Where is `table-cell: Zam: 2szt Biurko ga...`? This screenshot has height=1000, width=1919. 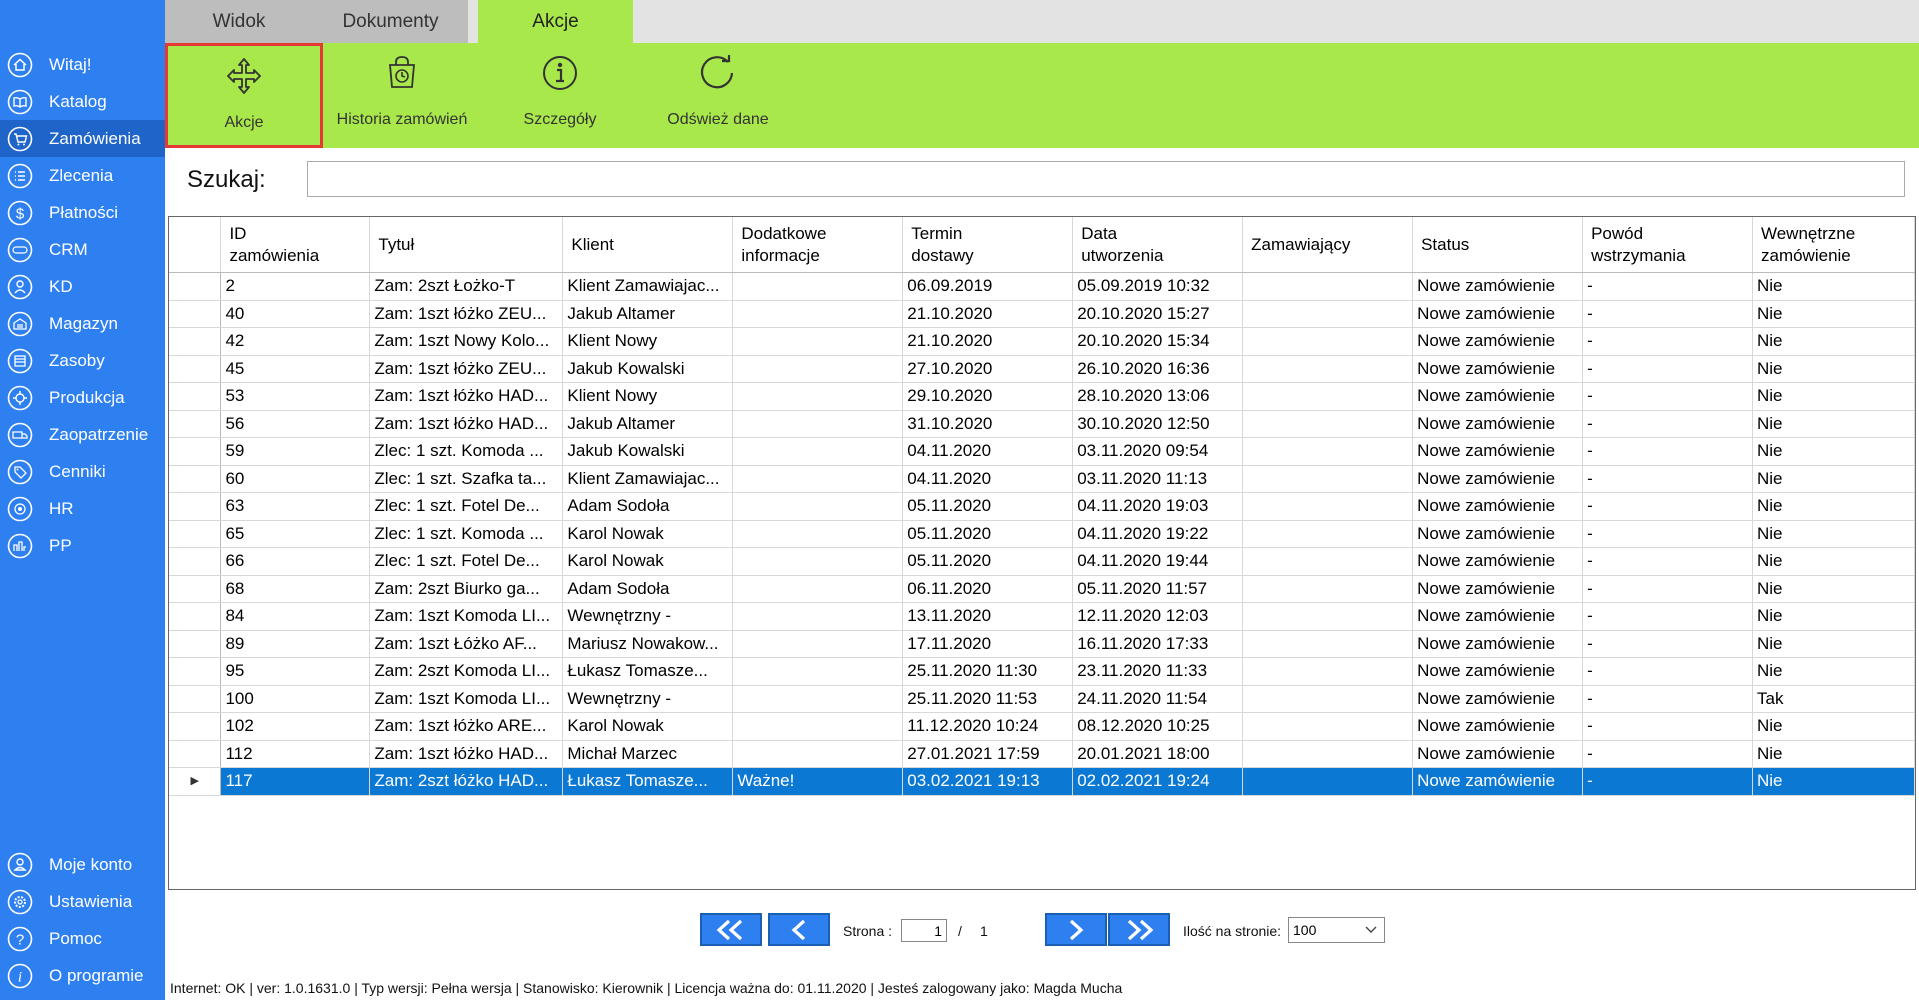
table-cell: Zam: 2szt Biurko ga... is located at coordinates (466, 589).